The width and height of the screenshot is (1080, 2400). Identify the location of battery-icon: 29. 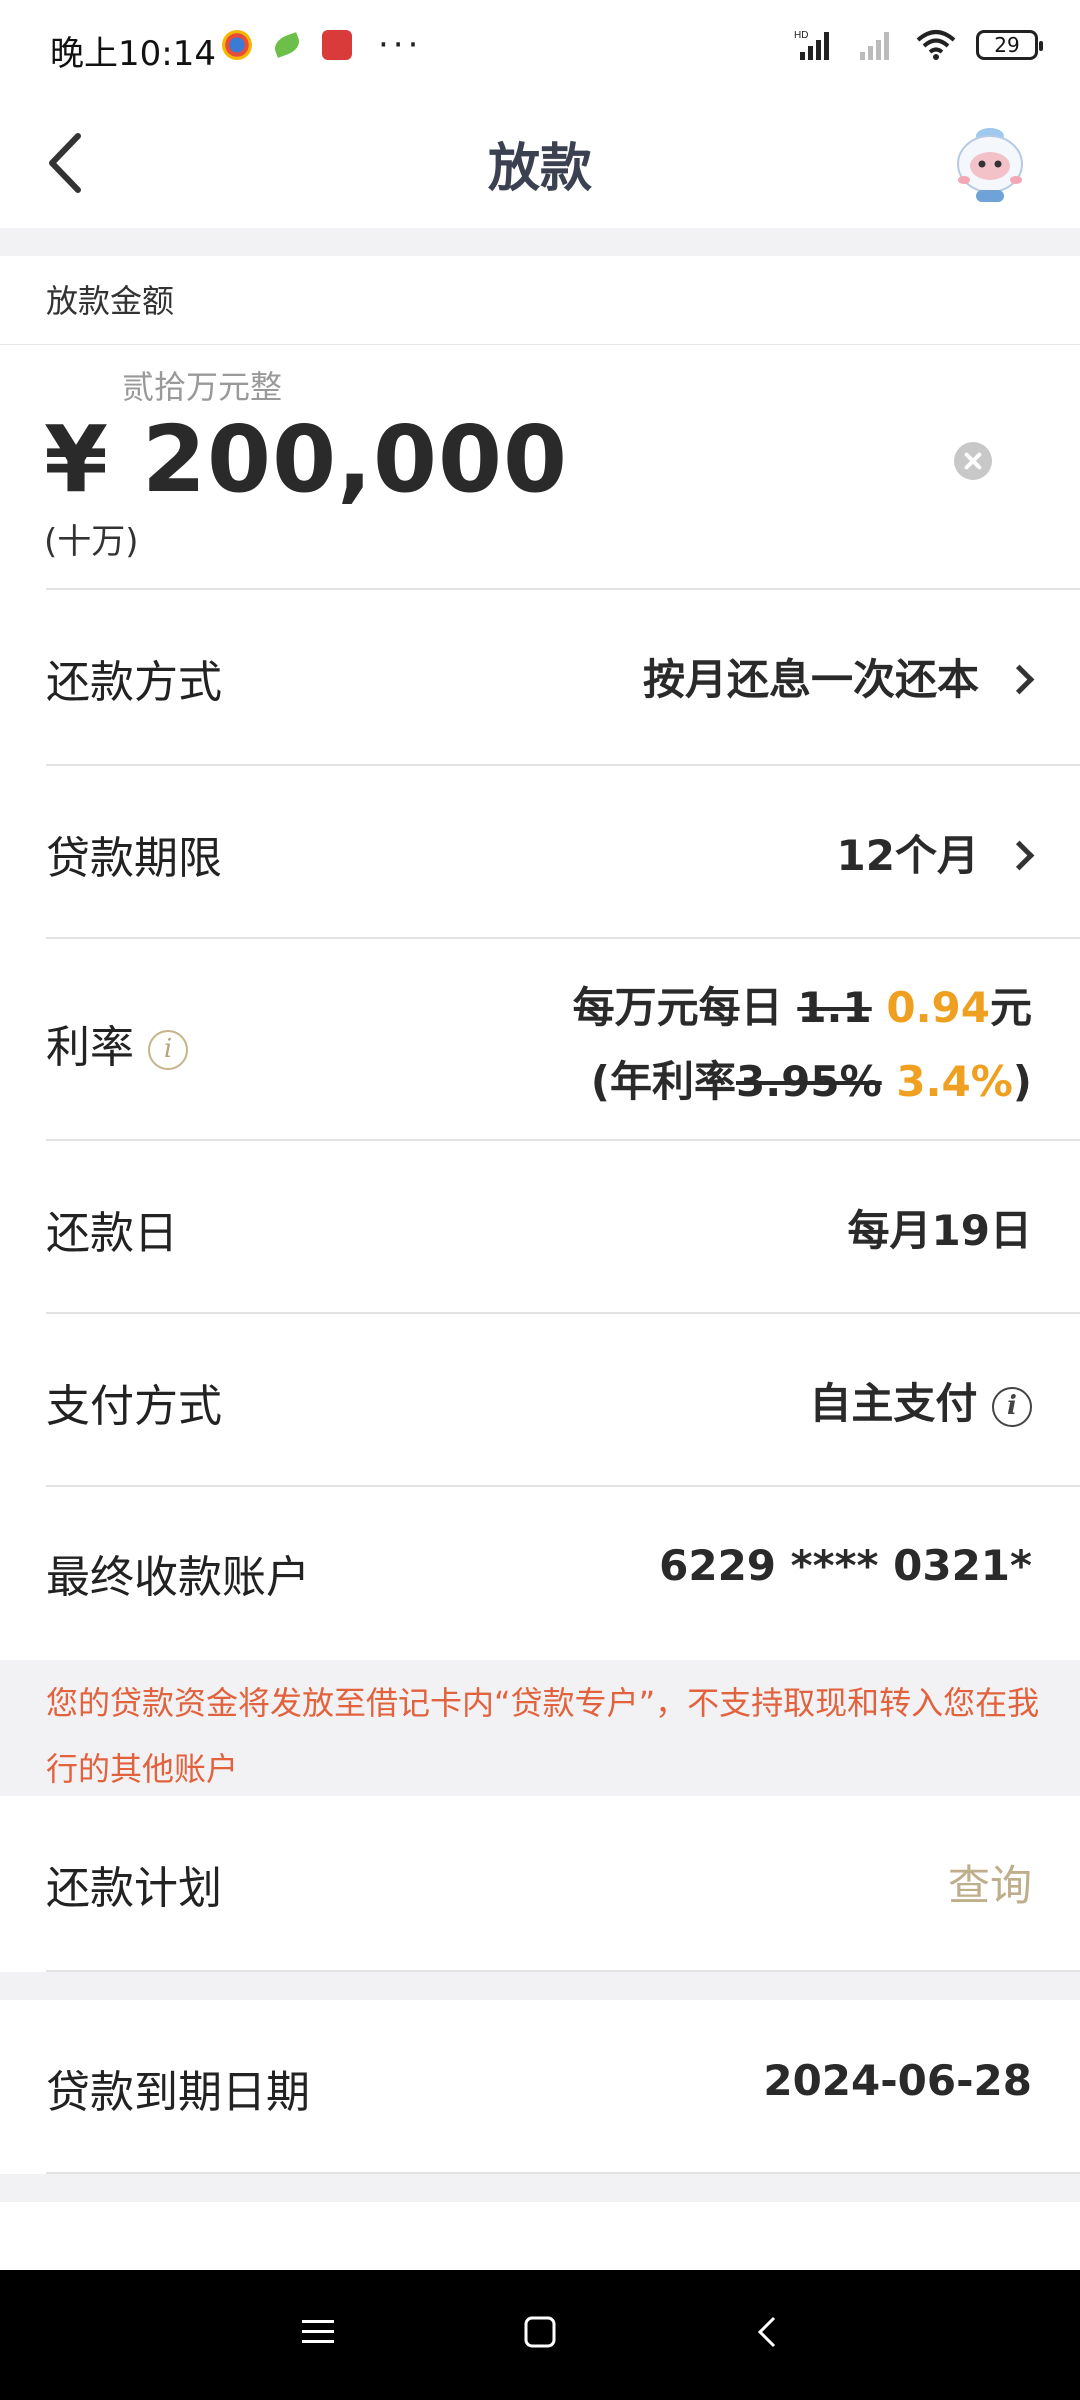
(1009, 45).